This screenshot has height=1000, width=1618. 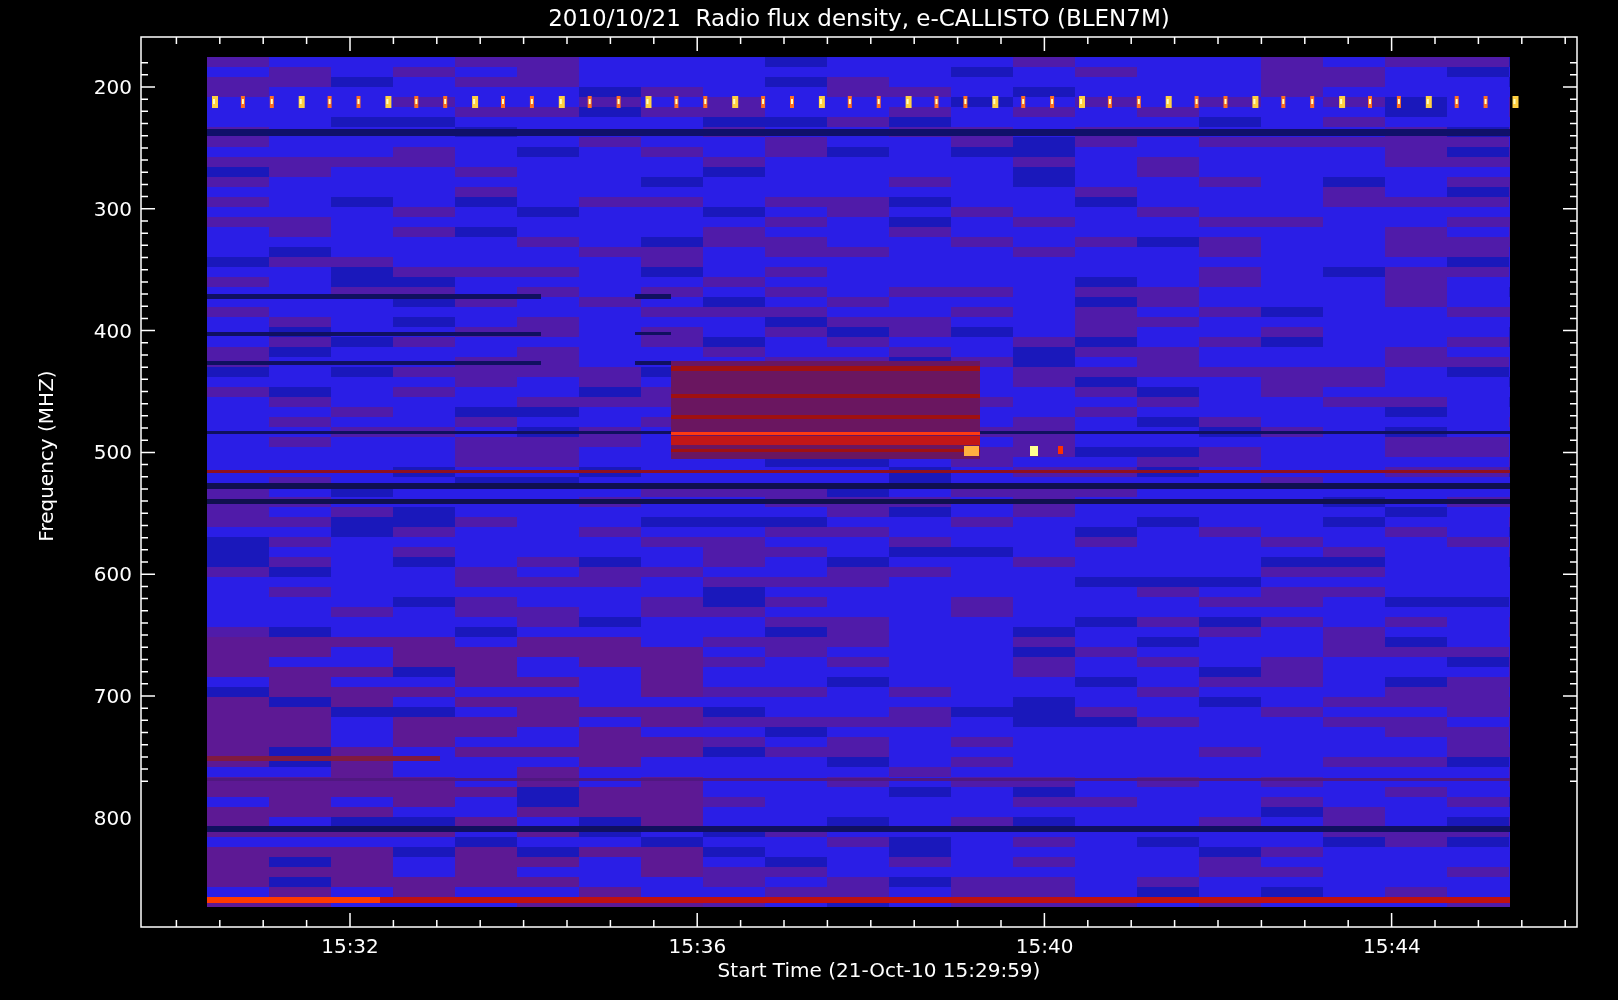 I want to click on x-axis-label: Start Time (21-Oct-10 15:29:59), so click(x=879, y=970).